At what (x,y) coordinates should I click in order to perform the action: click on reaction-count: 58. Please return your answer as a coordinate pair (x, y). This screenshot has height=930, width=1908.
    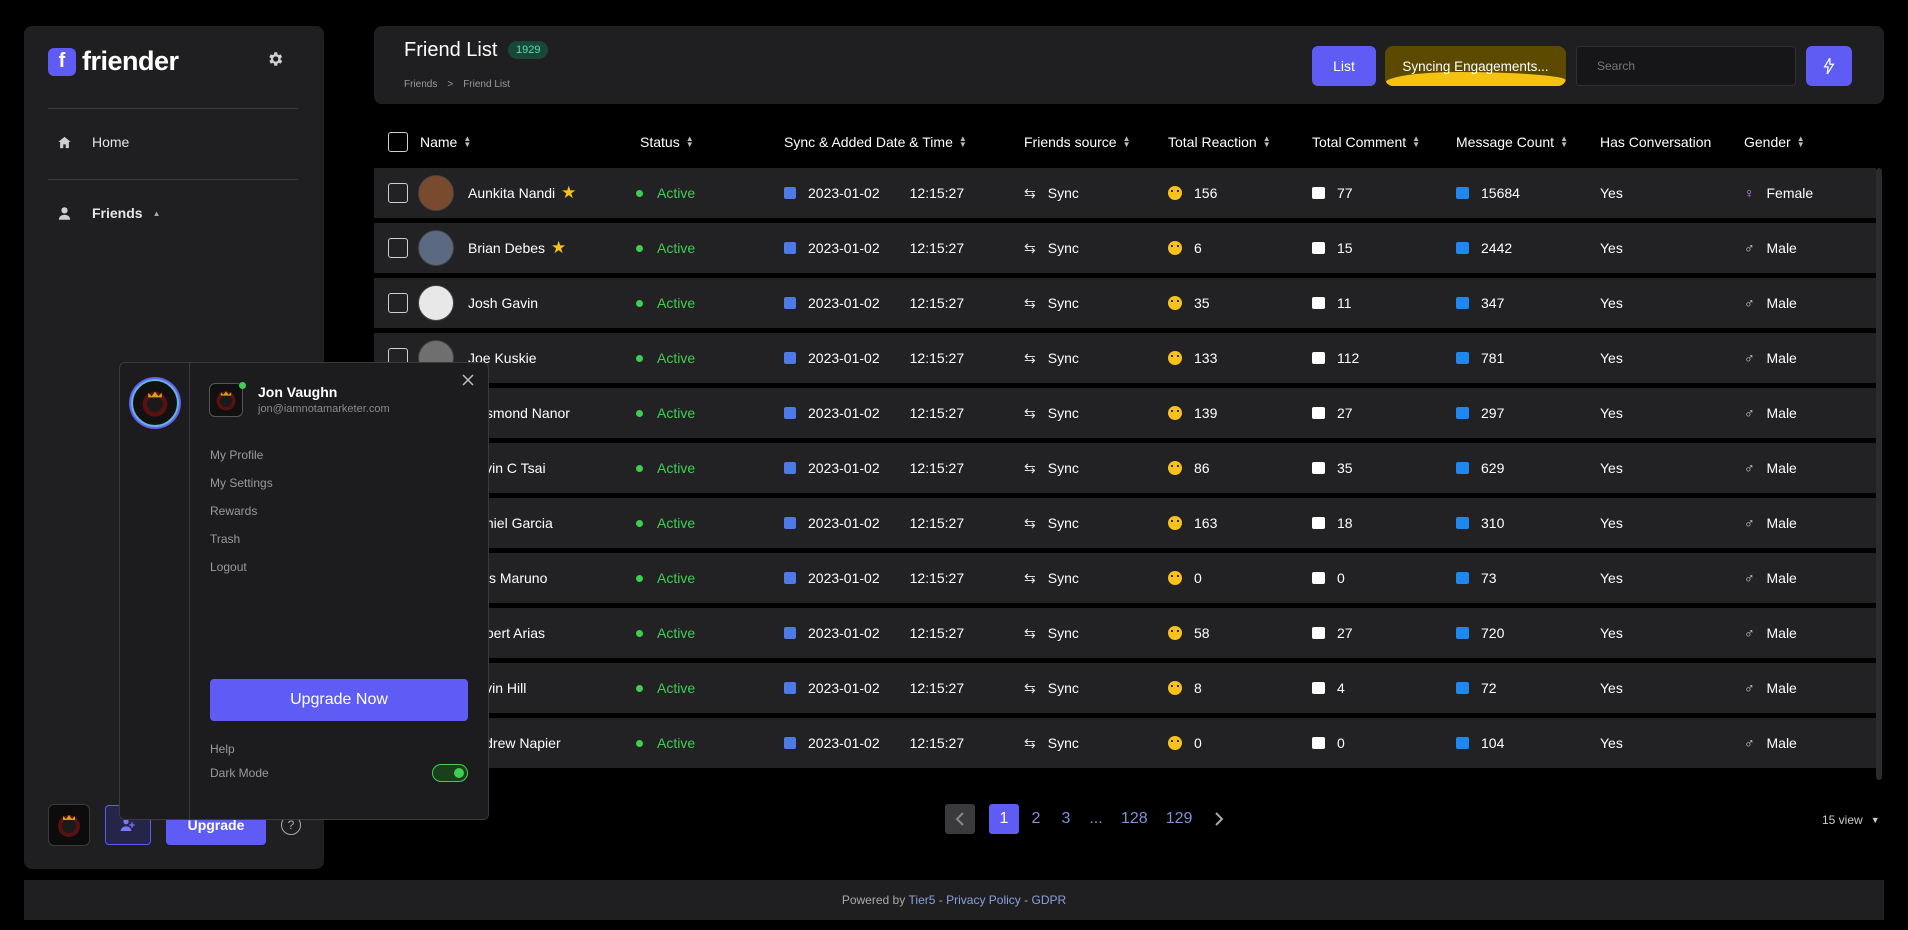
    Looking at the image, I should click on (1202, 633).